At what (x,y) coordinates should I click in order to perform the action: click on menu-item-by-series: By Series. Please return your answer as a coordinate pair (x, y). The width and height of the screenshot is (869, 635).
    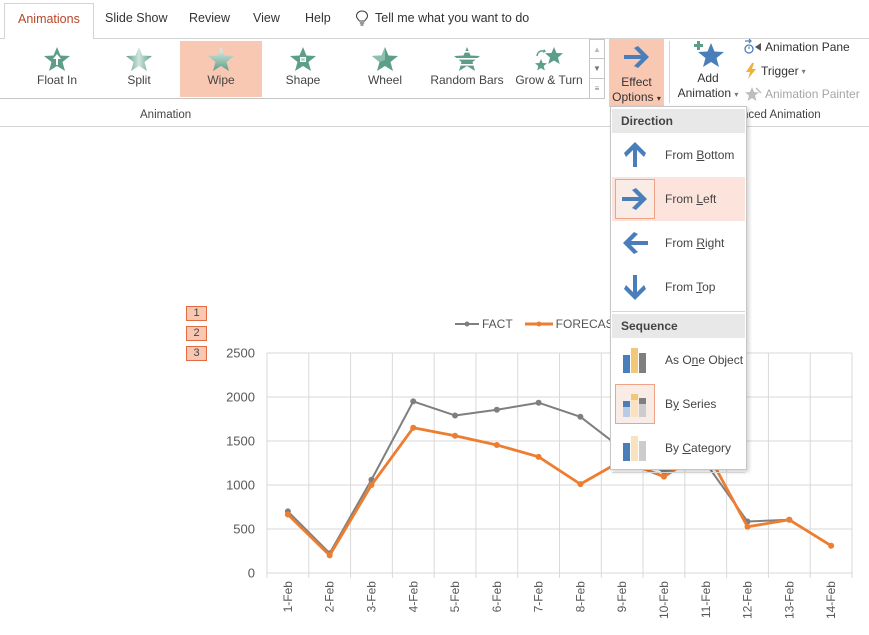
    Looking at the image, I should click on (678, 404).